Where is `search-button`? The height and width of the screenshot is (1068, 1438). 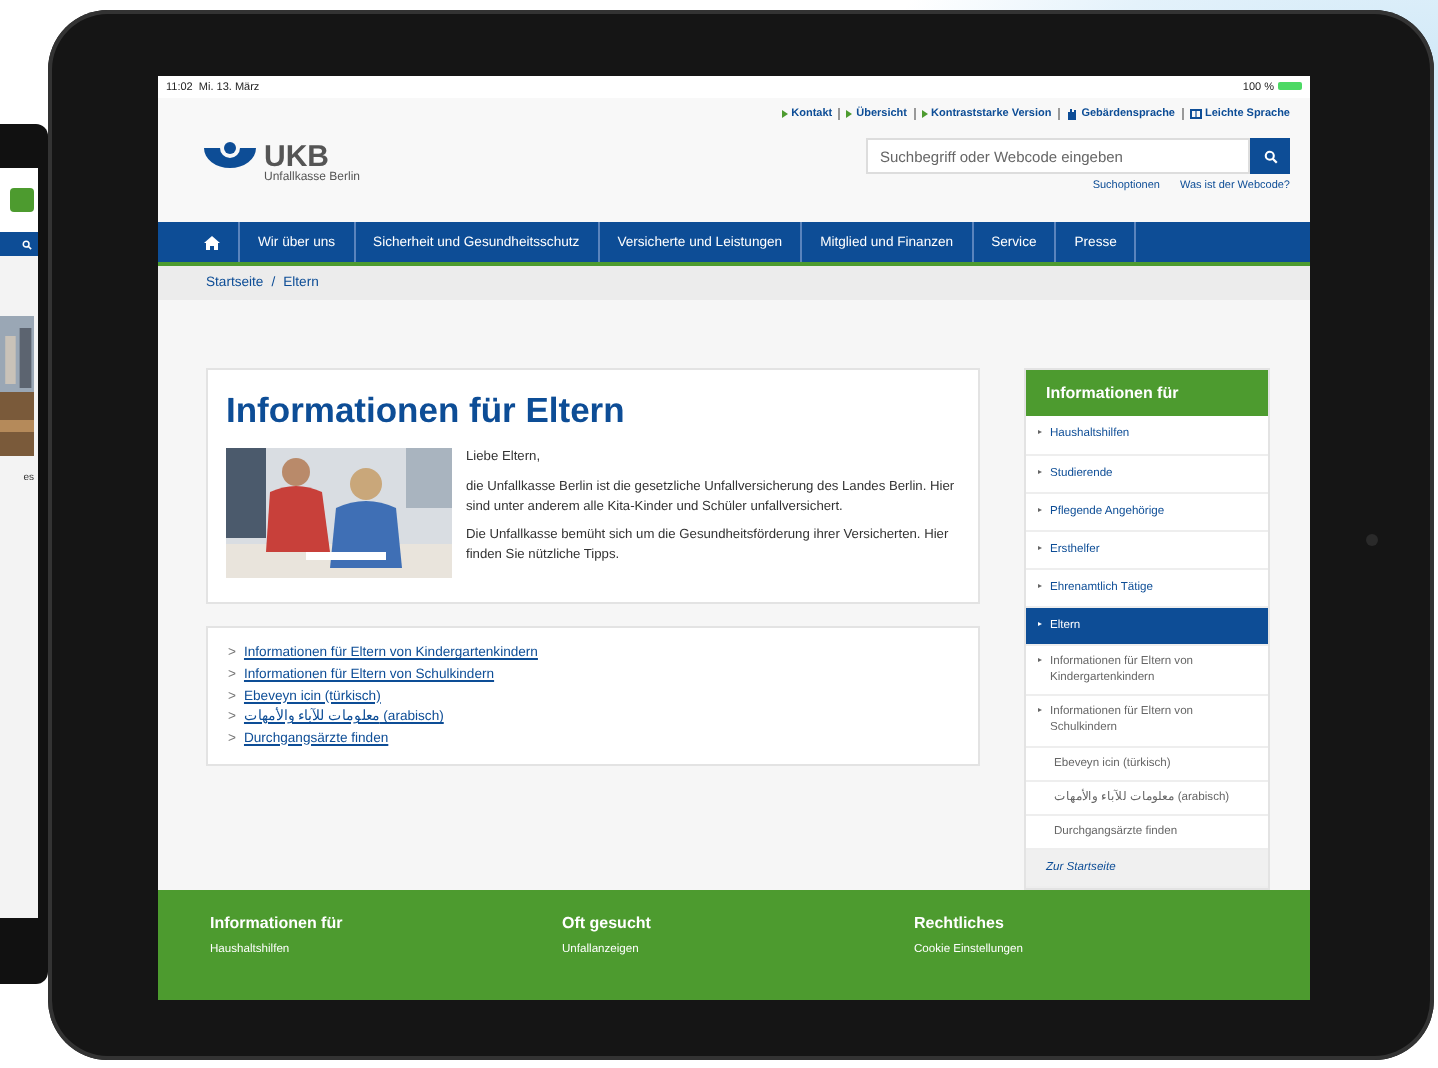
search-button is located at coordinates (1270, 156).